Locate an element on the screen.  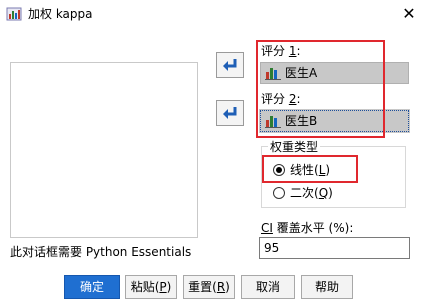
ci-label: CI 覆盖水平 (%): is located at coordinates (307, 228).